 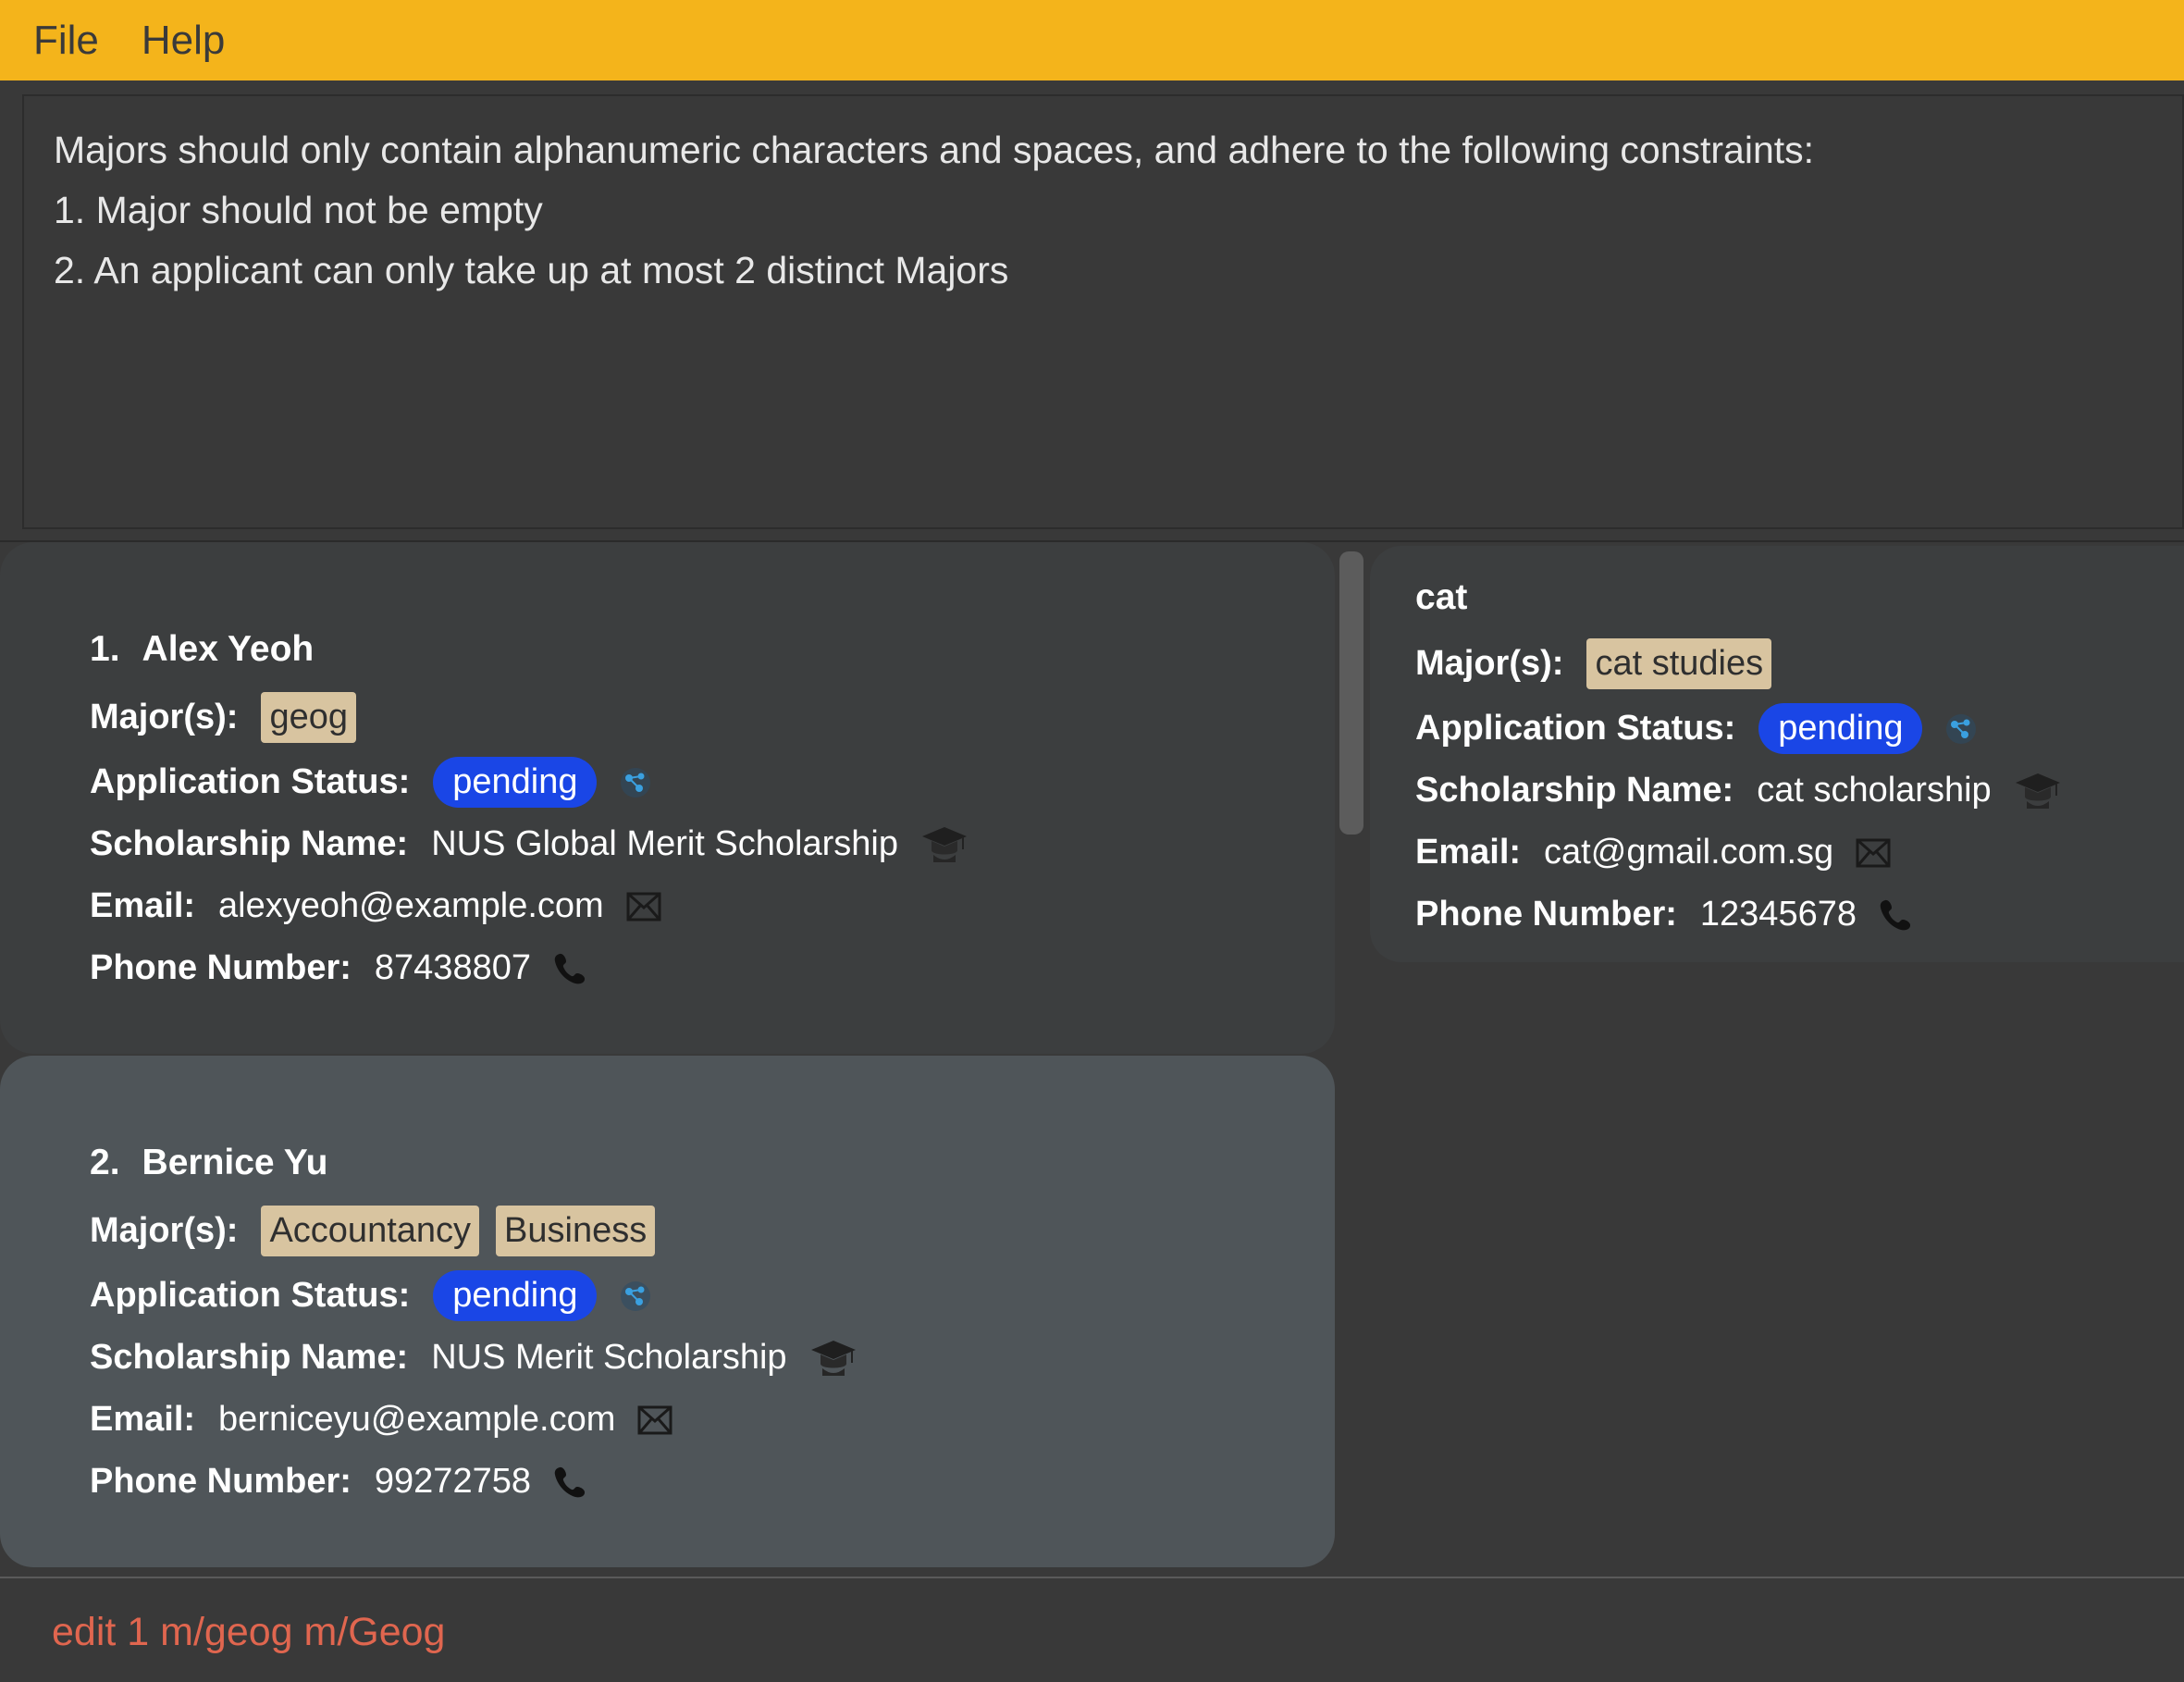 I want to click on major-row: Major(s): Accountancy Business, so click(x=712, y=1230).